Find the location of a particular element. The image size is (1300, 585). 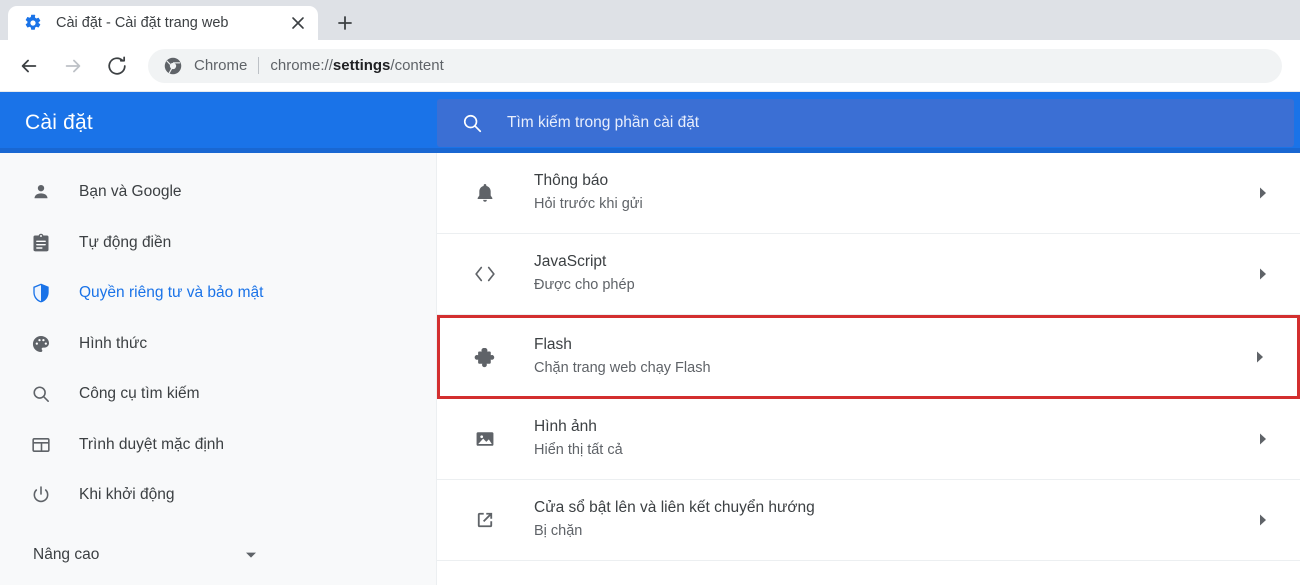

browser-toolbar: Chrome chrome://settings/content is located at coordinates (650, 66).